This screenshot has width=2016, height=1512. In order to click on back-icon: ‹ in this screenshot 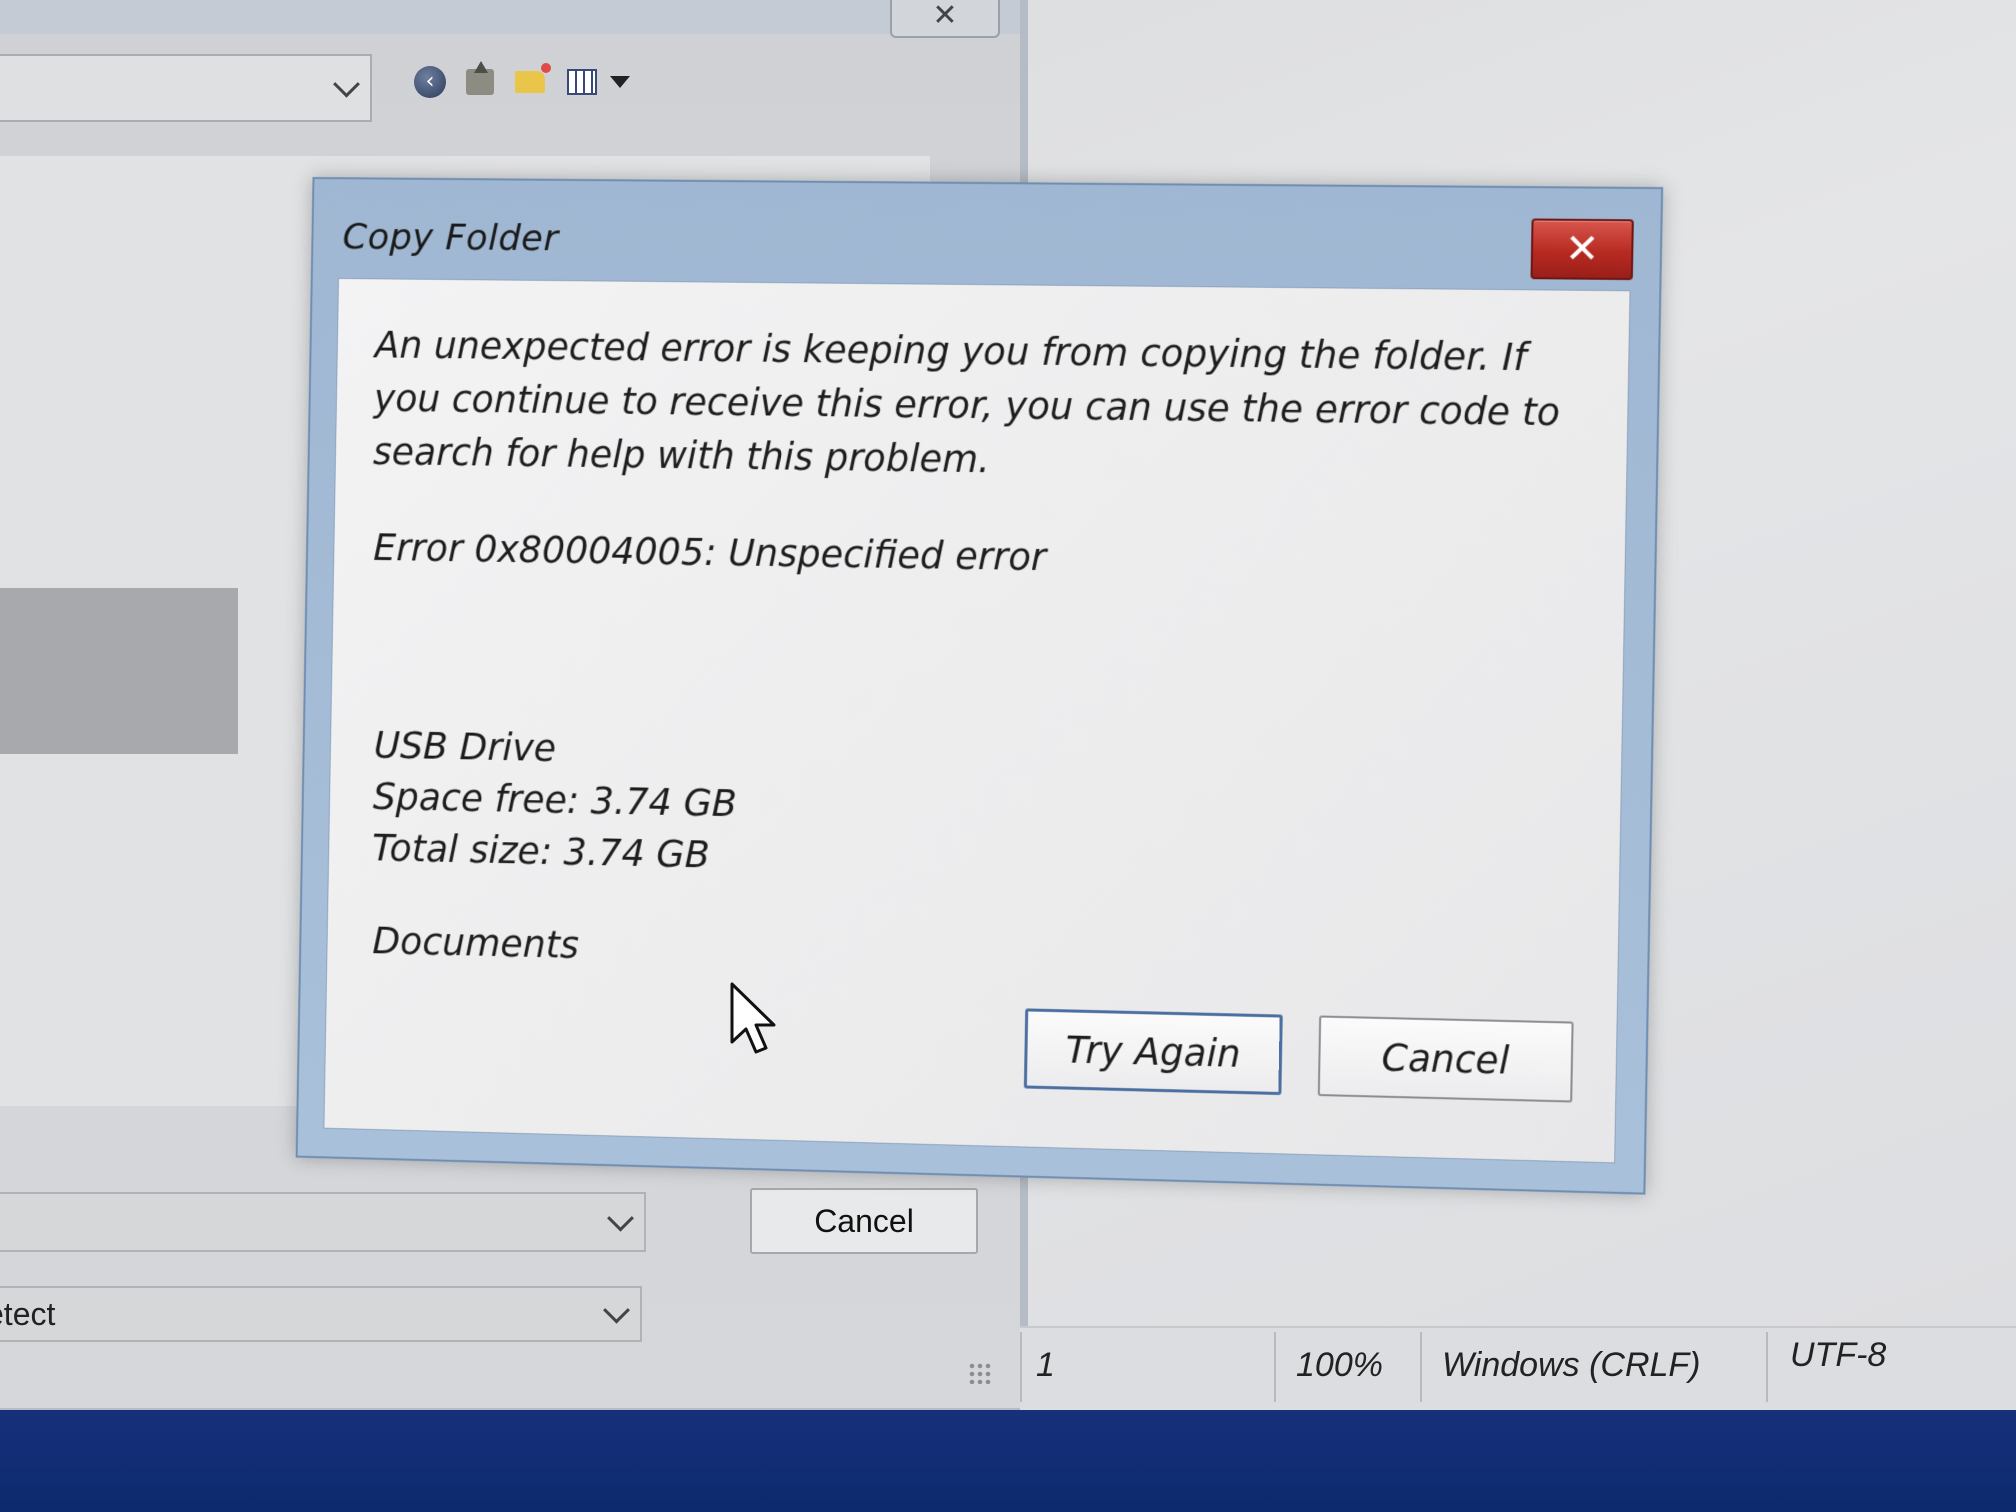, I will do `click(430, 82)`.